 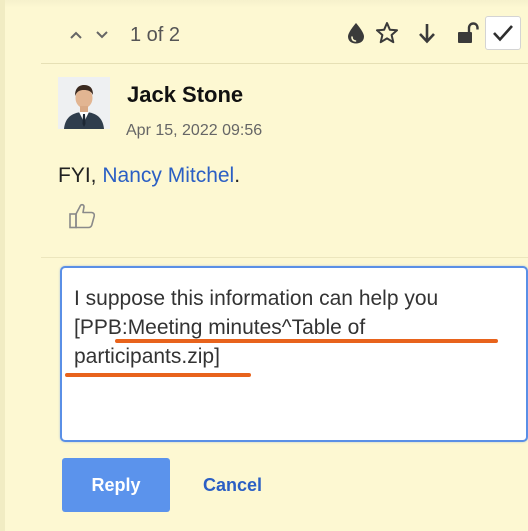 What do you see at coordinates (237, 175) in the screenshot?
I see `comment-body-suffix: .` at bounding box center [237, 175].